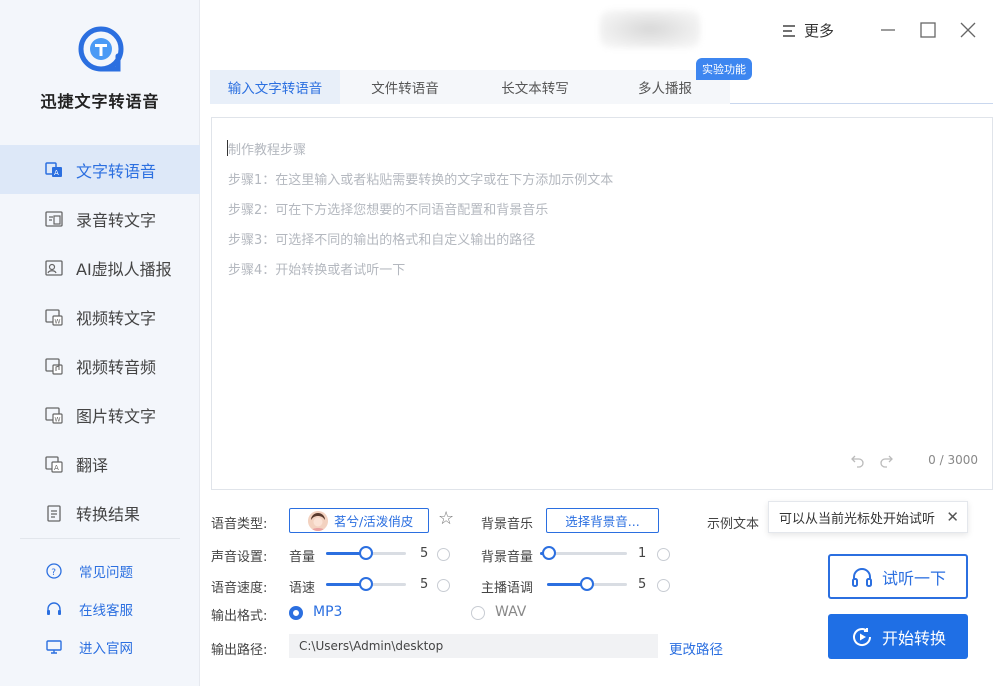 Image resolution: width=1005 pixels, height=686 pixels. What do you see at coordinates (239, 524) in the screenshot?
I see `voice-type-label: 语音类型:` at bounding box center [239, 524].